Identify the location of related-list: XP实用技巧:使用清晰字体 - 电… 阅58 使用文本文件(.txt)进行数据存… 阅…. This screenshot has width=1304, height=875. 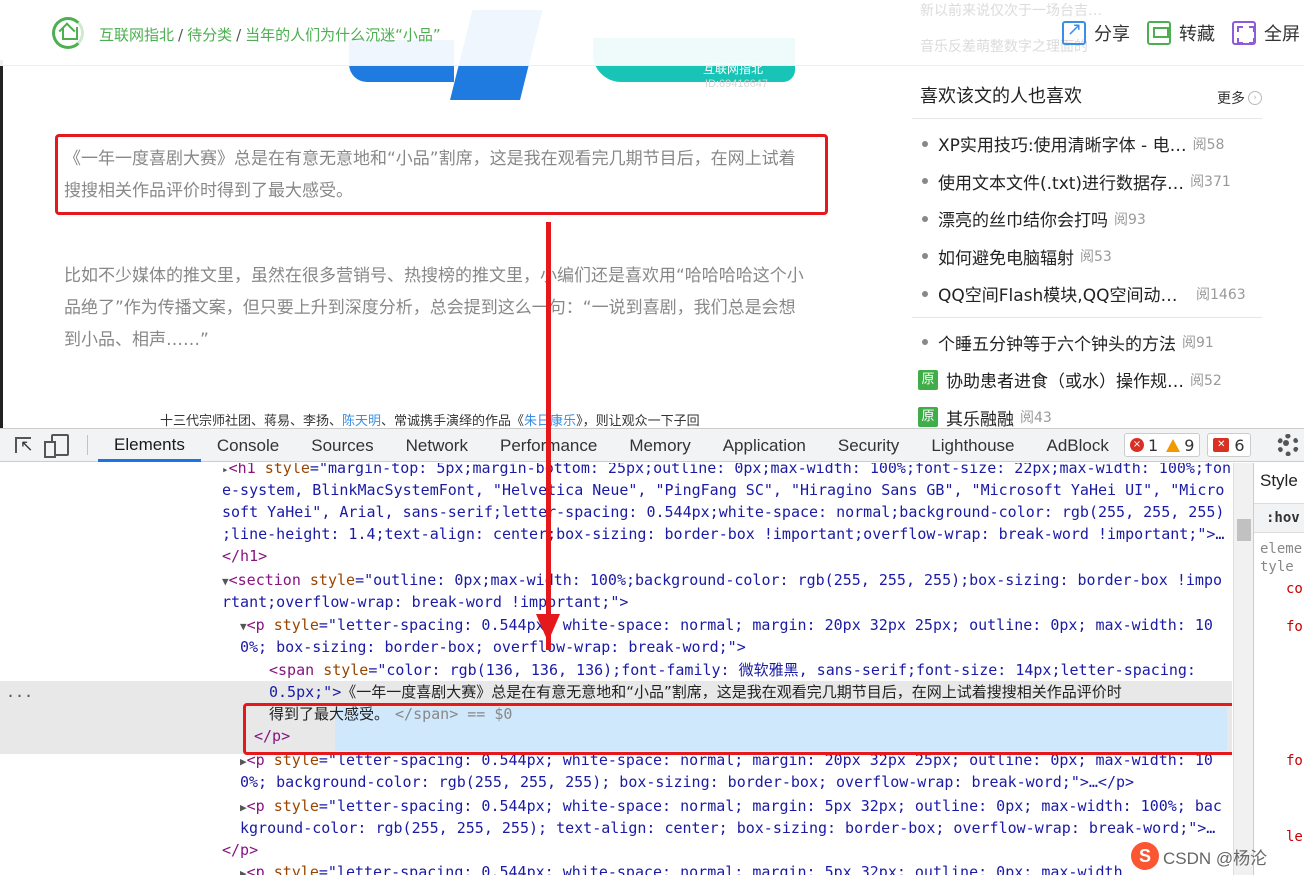
(1087, 219).